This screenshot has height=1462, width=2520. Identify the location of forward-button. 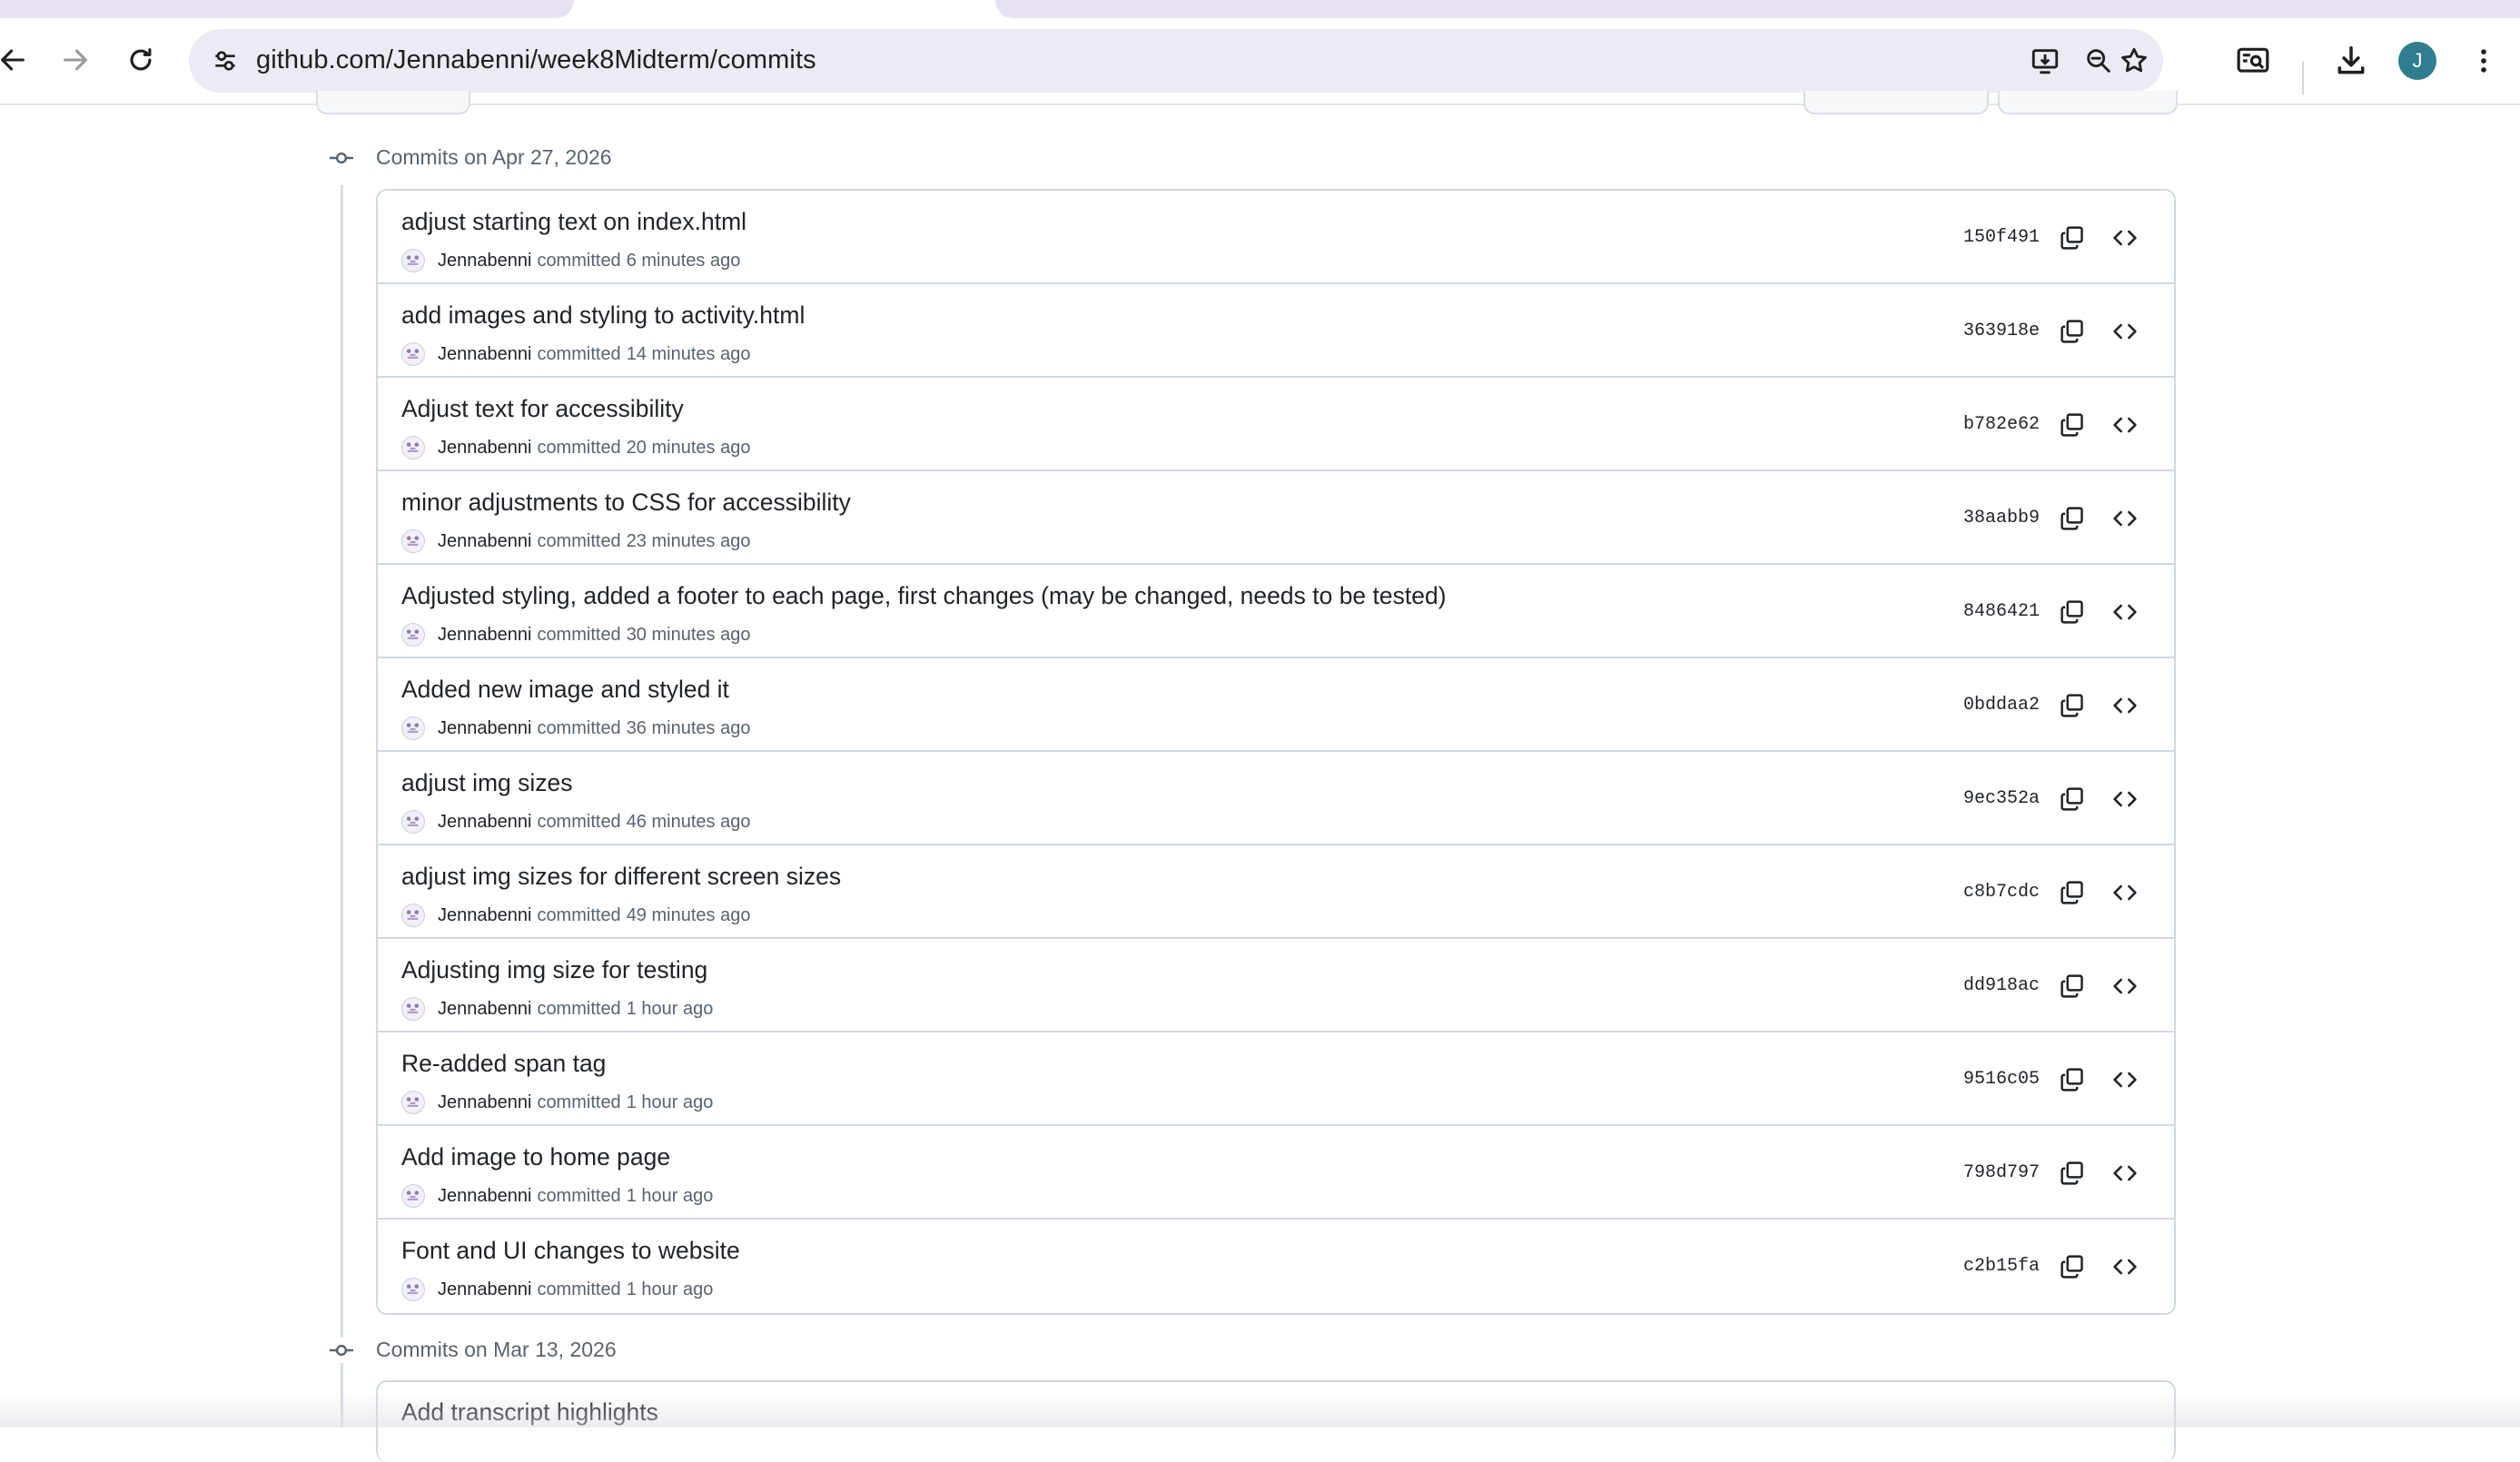
(75, 60).